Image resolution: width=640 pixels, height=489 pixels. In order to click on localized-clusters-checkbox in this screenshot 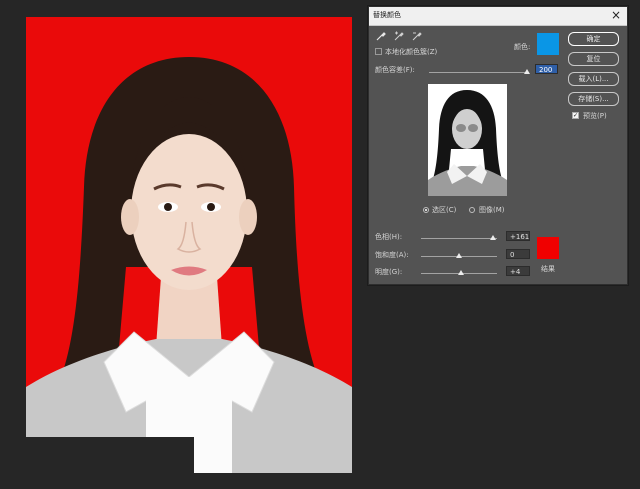, I will do `click(378, 51)`.